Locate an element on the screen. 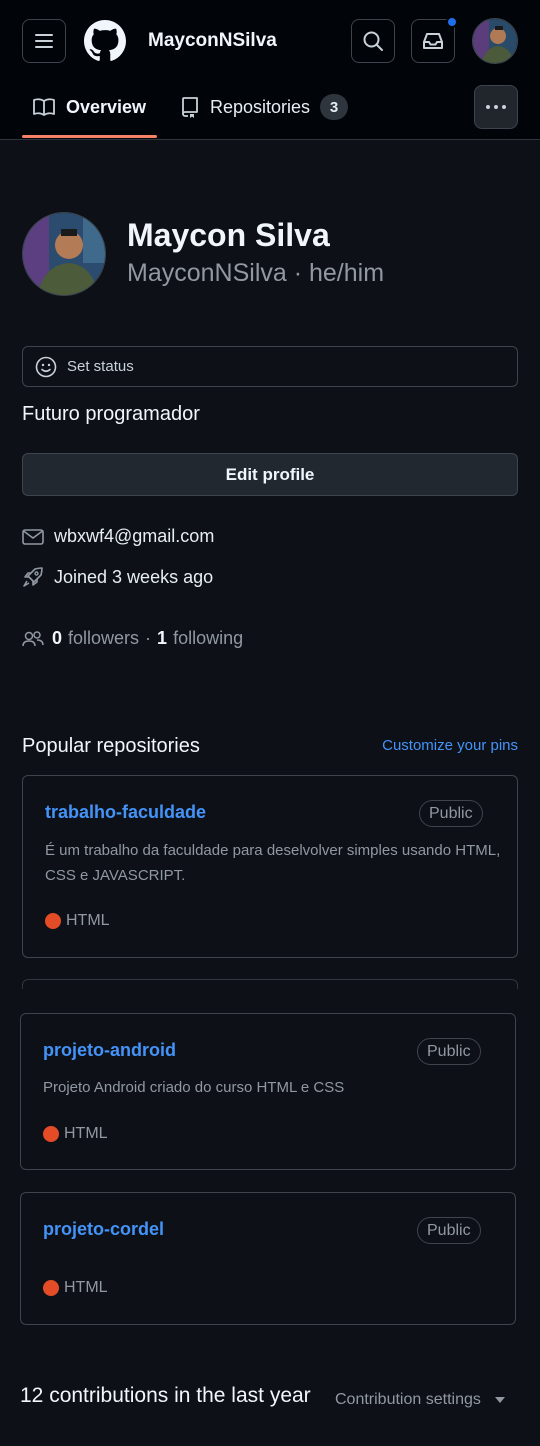  profile-joined: Joined 3 weeks ago is located at coordinates (117, 577).